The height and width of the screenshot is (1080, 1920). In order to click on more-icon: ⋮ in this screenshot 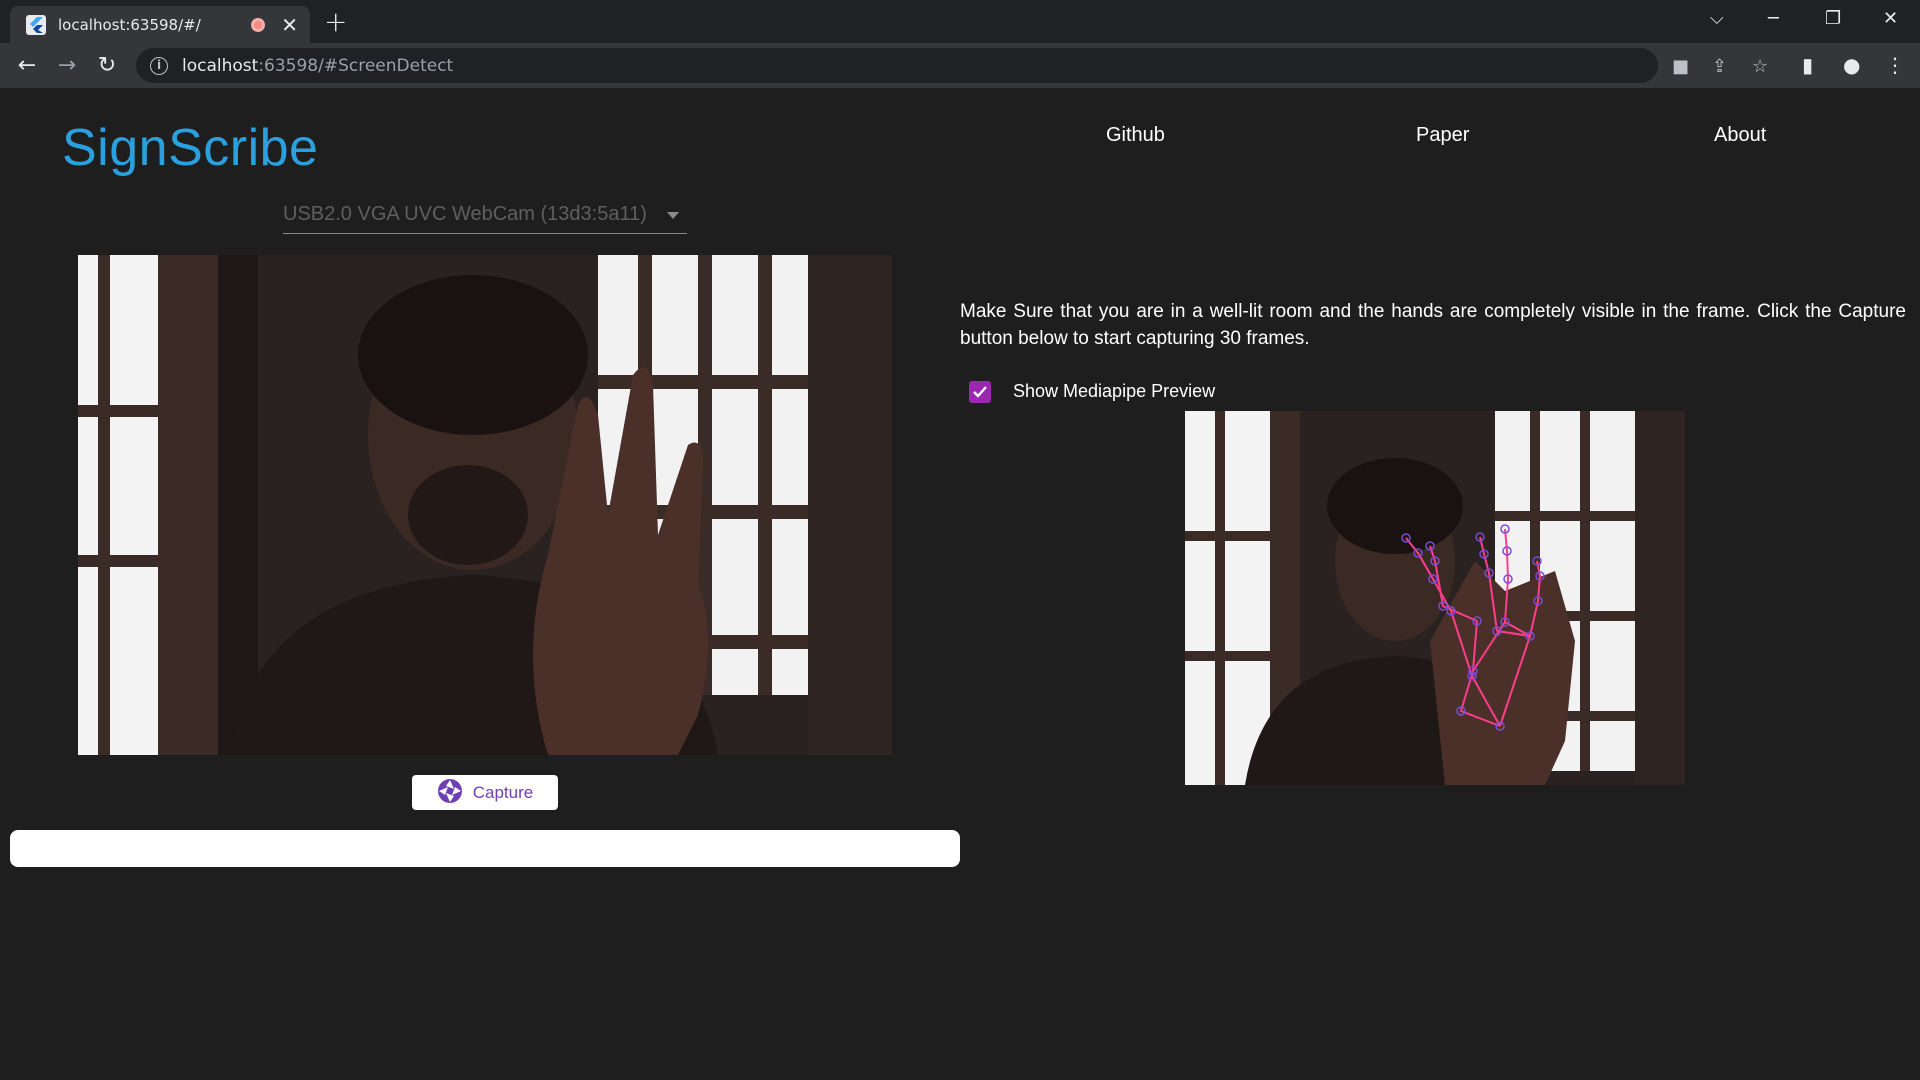, I will do `click(1895, 65)`.